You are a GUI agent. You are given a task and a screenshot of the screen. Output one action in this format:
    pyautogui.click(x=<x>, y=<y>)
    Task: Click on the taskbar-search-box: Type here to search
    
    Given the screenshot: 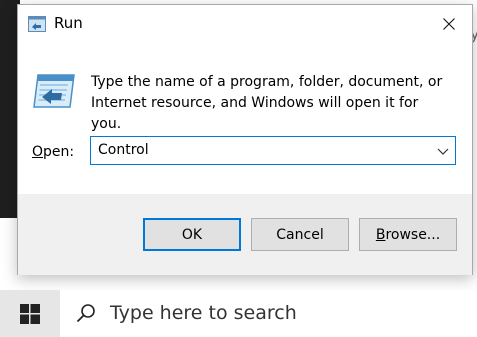 What is the action you would take?
    pyautogui.click(x=268, y=313)
    